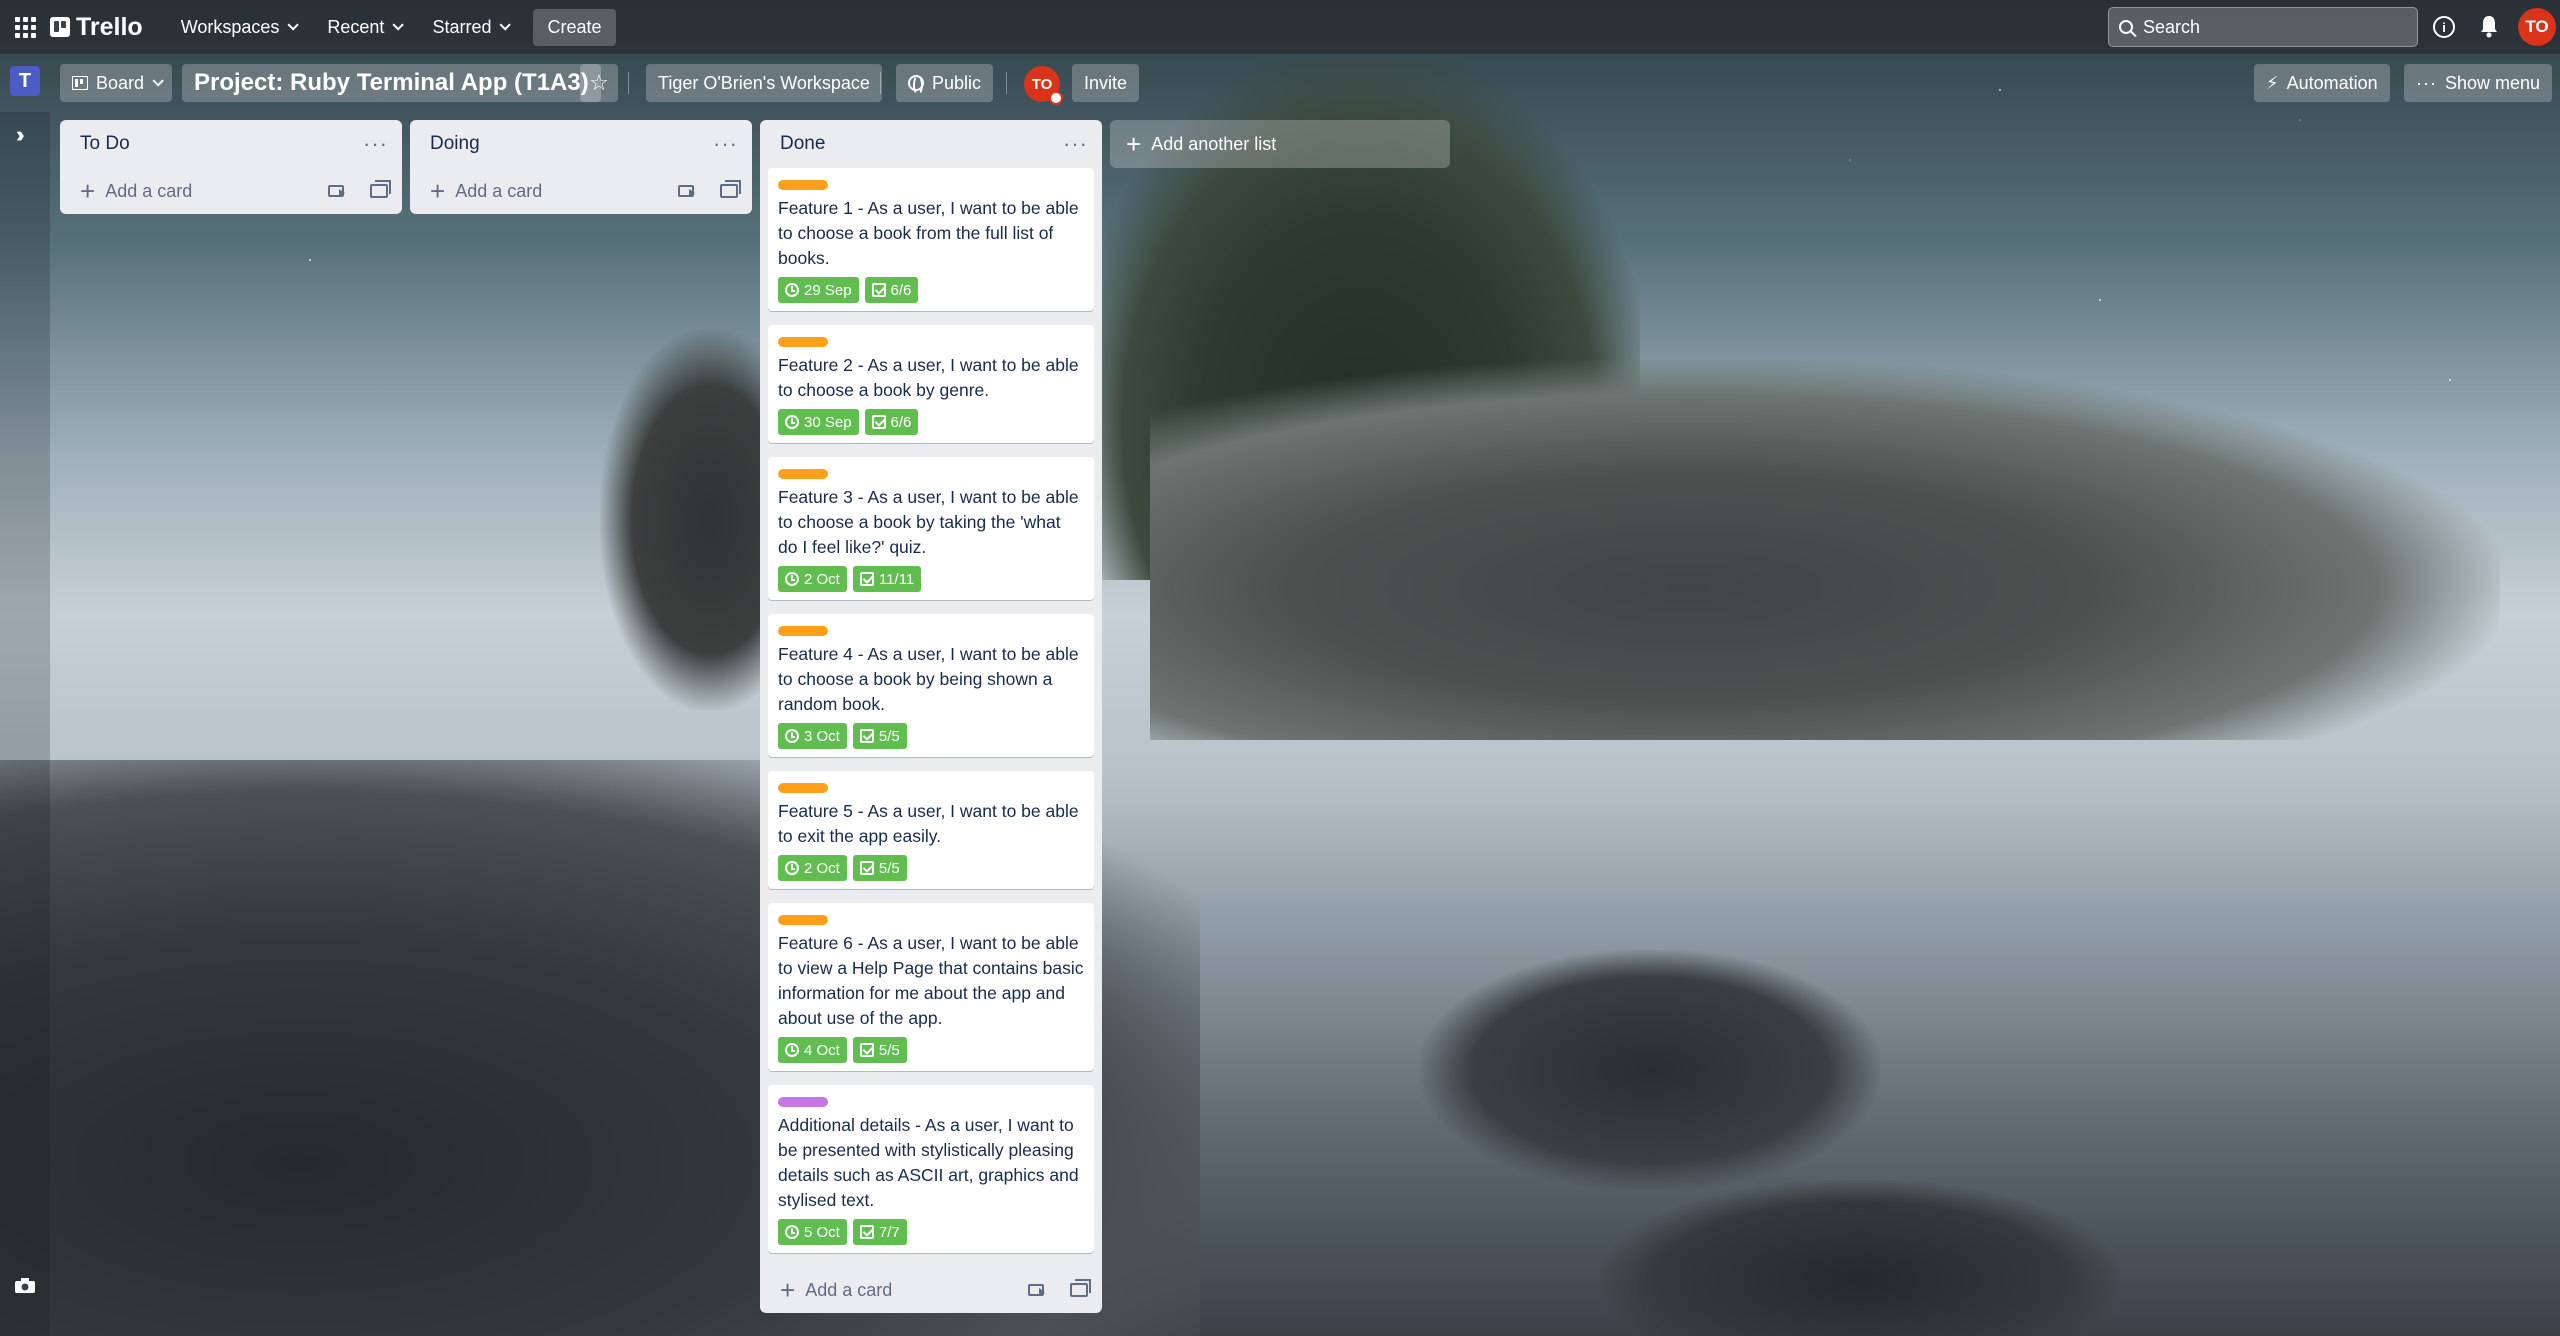 This screenshot has height=1336, width=2560. Describe the element at coordinates (2444, 27) in the screenshot. I see `info-icon: i` at that location.